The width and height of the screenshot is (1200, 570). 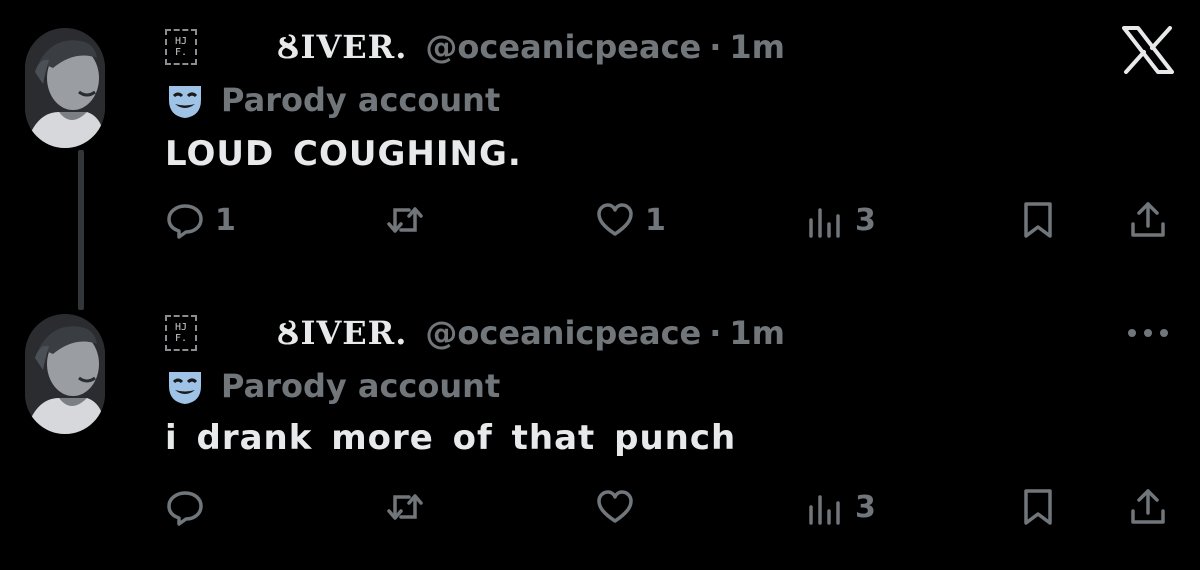 I want to click on reply-button, so click(x=190, y=507).